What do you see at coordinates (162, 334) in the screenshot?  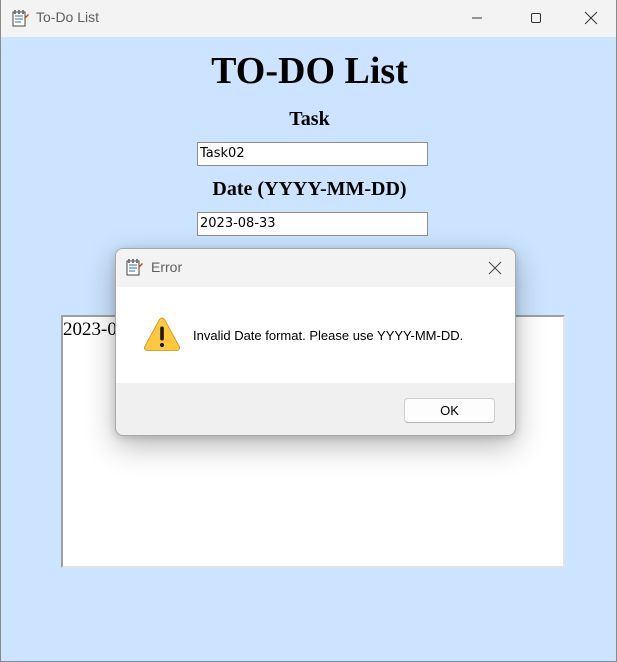 I see `warning-icon` at bounding box center [162, 334].